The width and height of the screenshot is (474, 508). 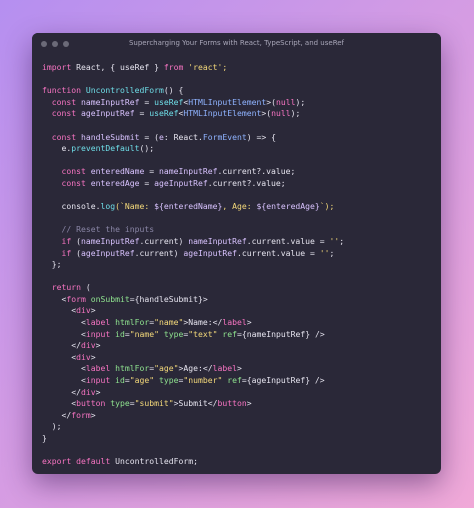 I want to click on code-token: >(, so click(x=271, y=101).